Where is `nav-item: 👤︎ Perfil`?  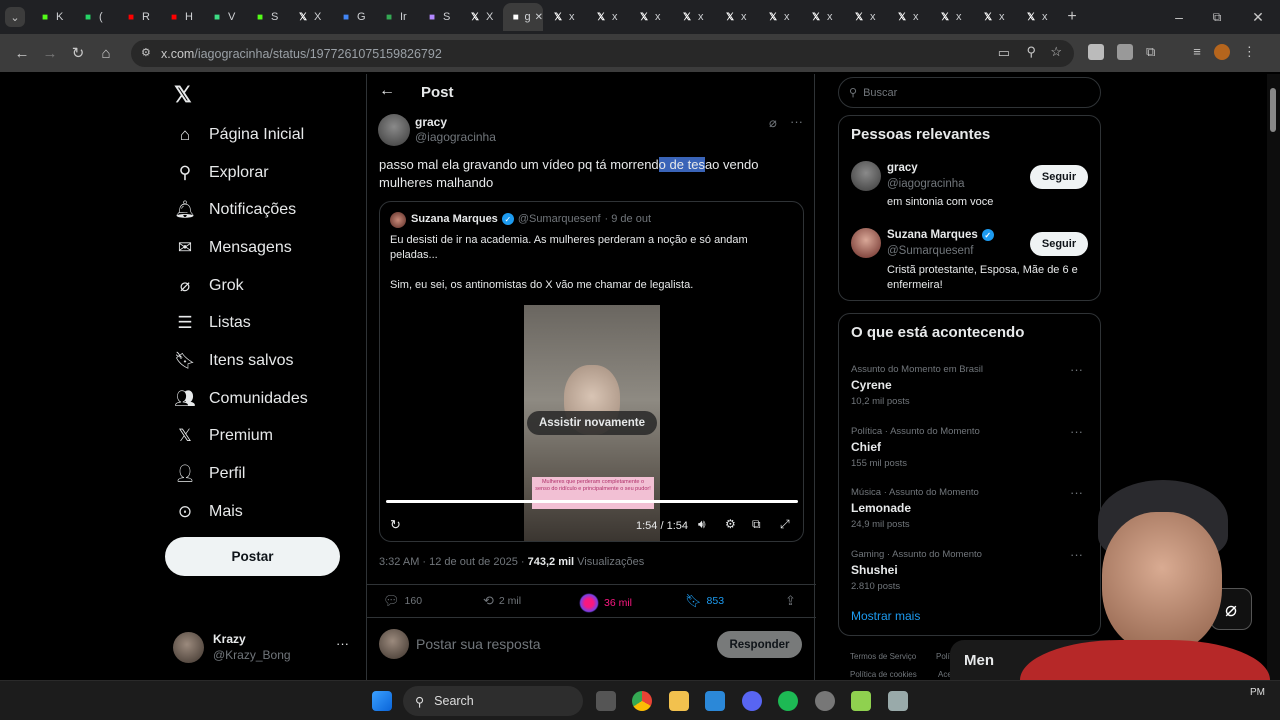
nav-item: 👤︎ Perfil is located at coordinates (260, 474).